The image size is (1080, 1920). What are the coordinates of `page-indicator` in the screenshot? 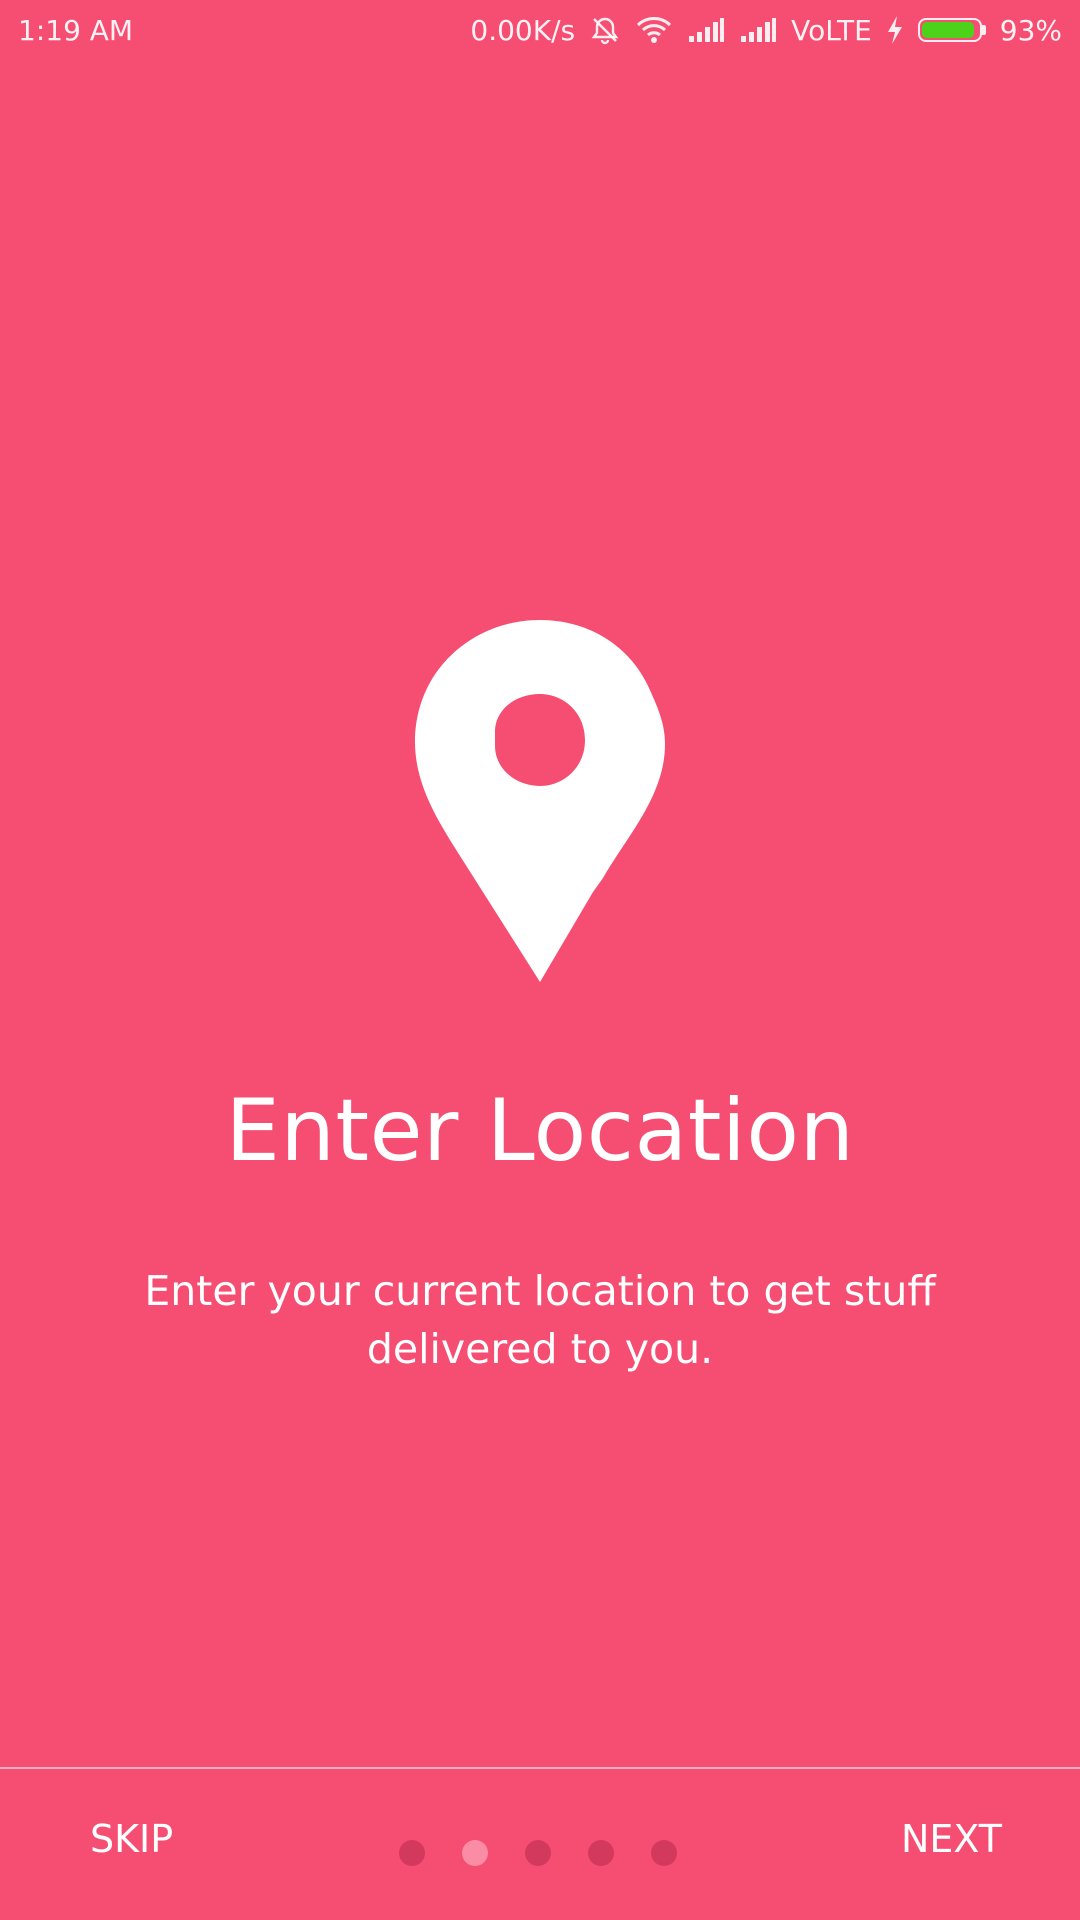 It's located at (538, 1853).